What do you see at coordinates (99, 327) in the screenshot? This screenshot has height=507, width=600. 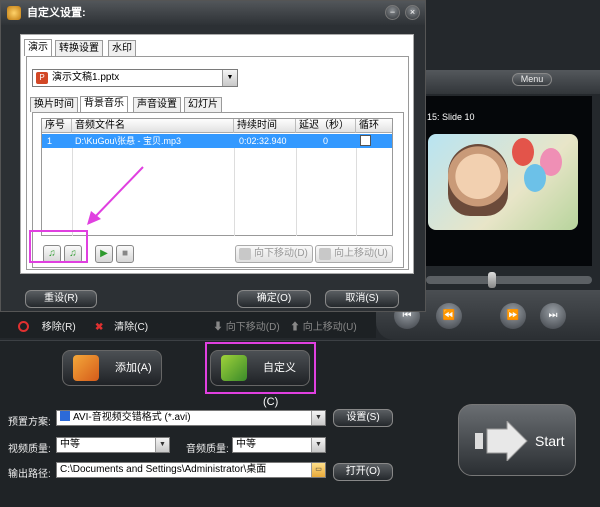 I see `clear-icon: ✖` at bounding box center [99, 327].